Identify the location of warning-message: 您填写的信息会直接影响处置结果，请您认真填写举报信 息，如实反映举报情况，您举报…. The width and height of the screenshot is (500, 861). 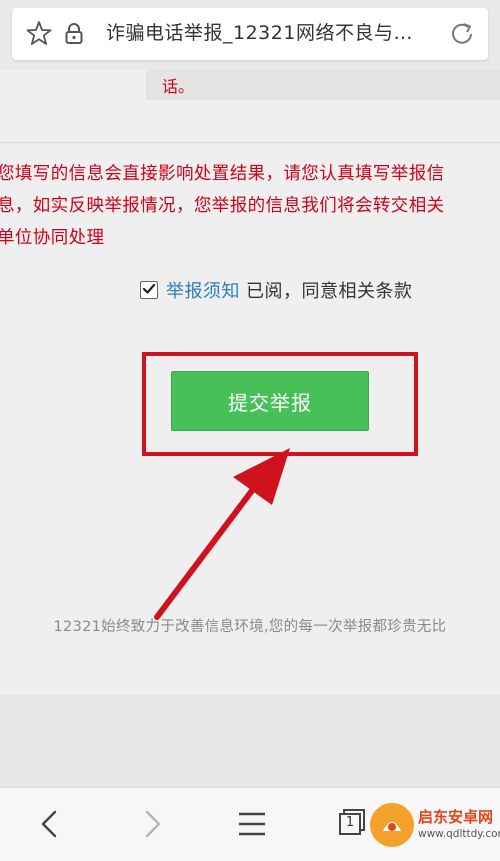
(248, 206).